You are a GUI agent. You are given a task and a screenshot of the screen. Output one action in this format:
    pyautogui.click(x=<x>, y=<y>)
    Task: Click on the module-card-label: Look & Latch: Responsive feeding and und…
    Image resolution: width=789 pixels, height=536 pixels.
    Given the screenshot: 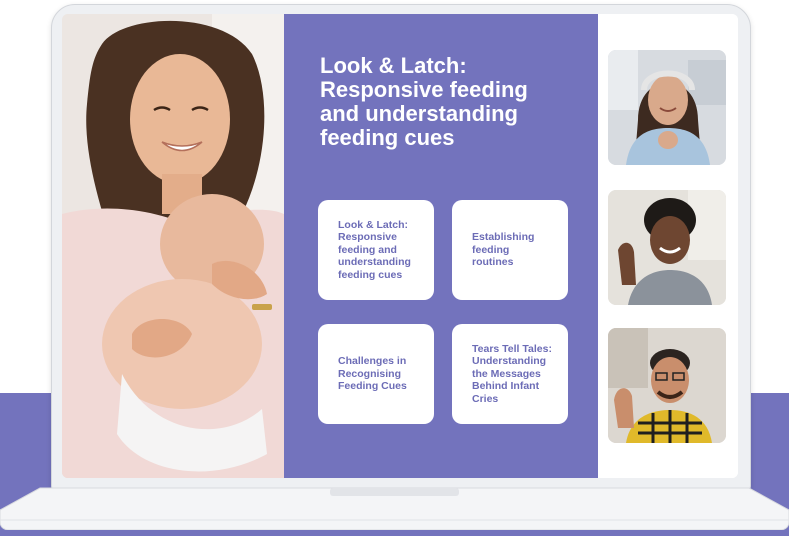 What is the action you would take?
    pyautogui.click(x=374, y=249)
    